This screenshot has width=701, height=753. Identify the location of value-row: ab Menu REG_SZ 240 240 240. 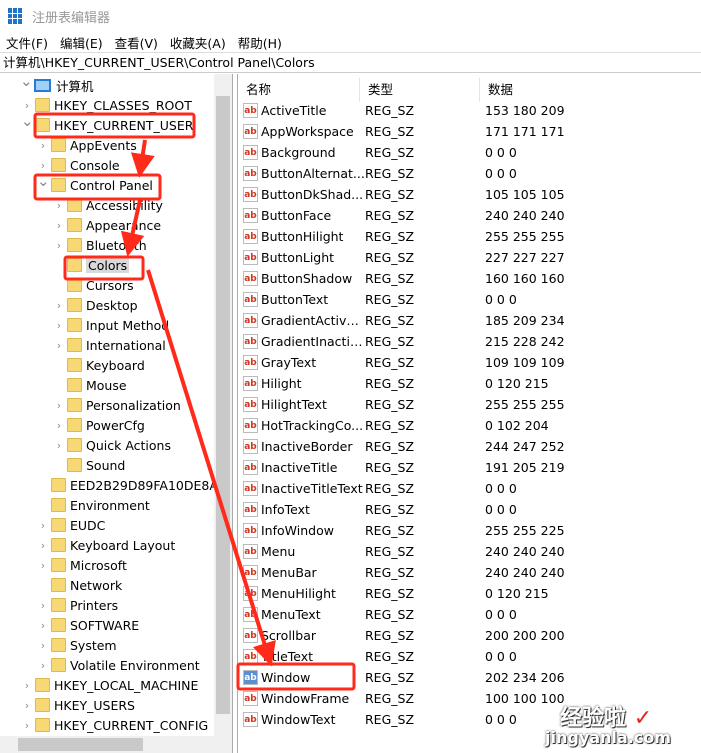
(469, 551).